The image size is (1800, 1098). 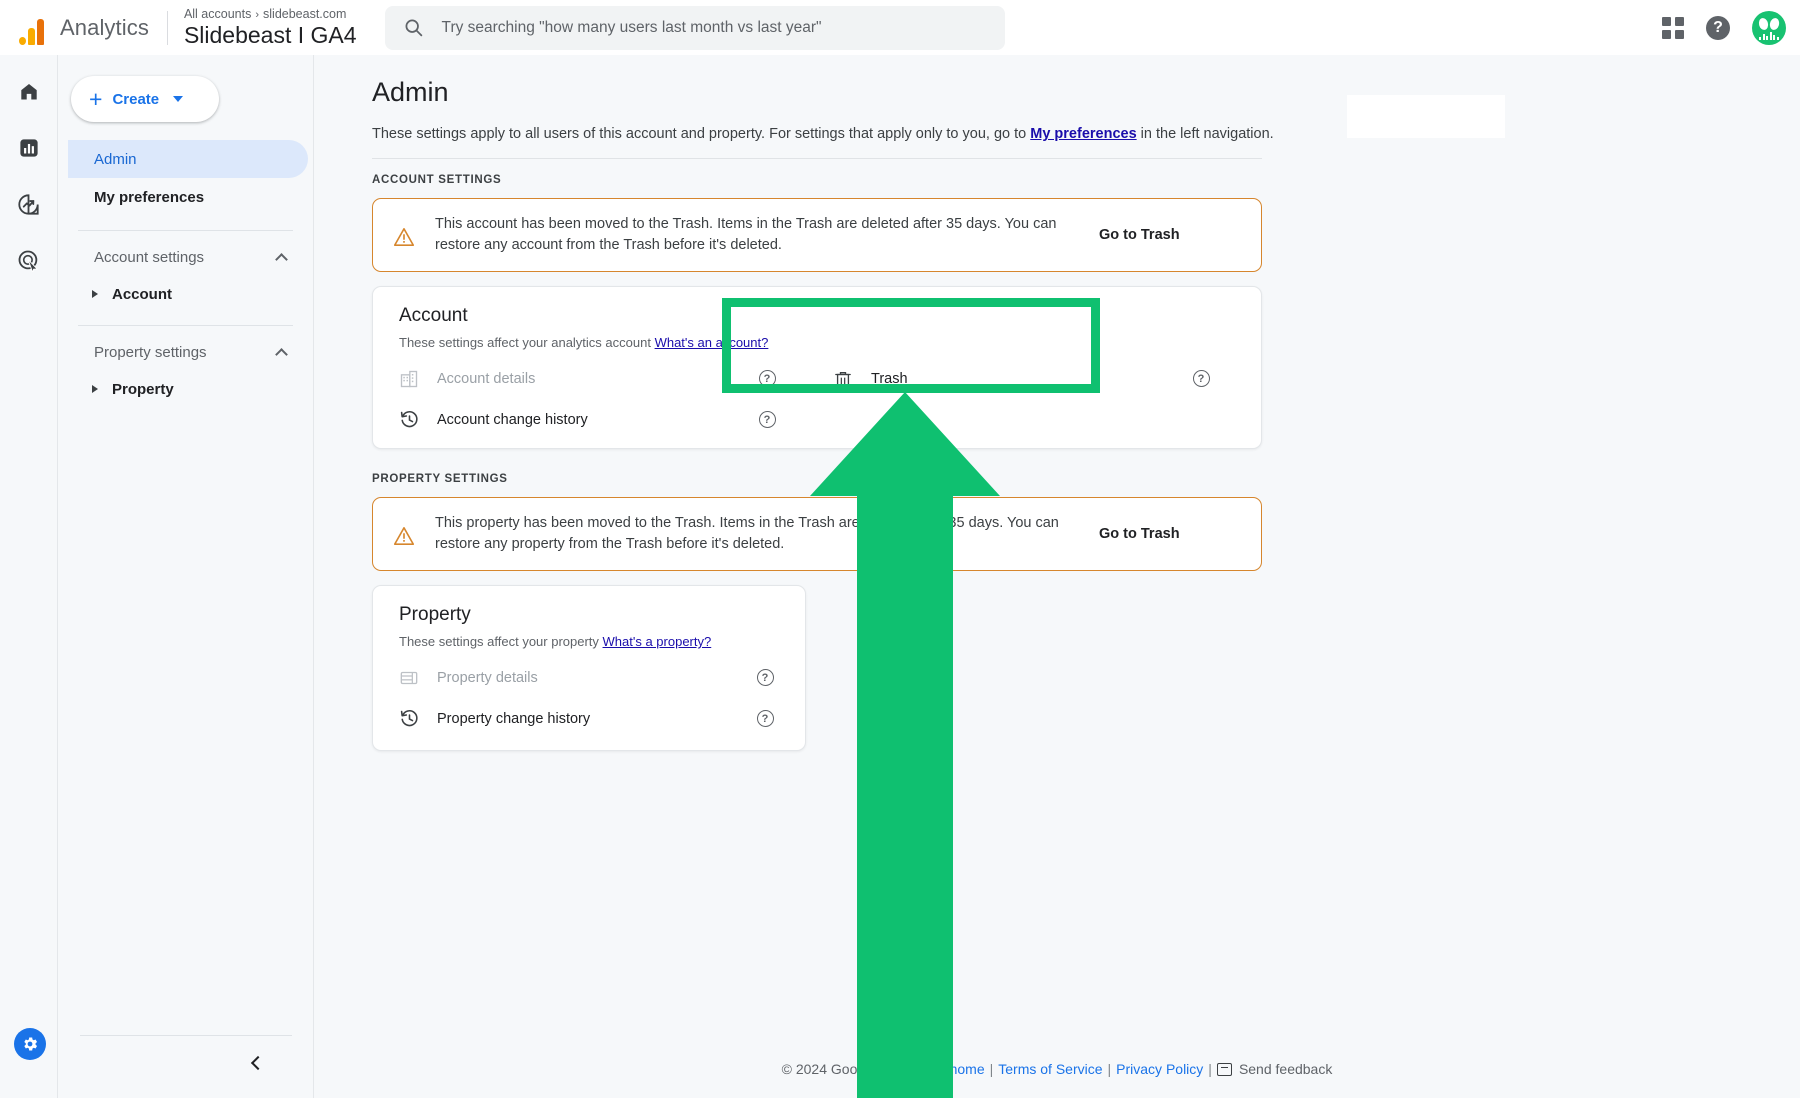 What do you see at coordinates (410, 92) in the screenshot?
I see `page-title: Admin` at bounding box center [410, 92].